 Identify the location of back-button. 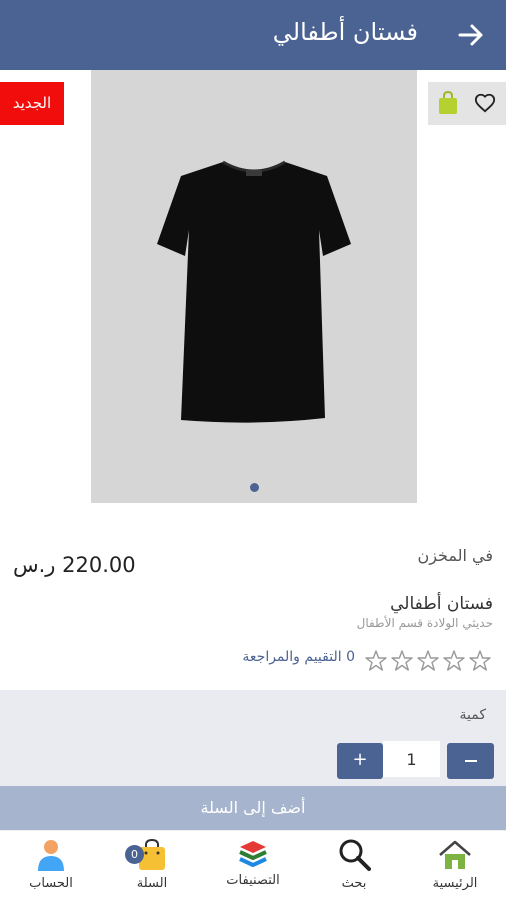
(471, 35).